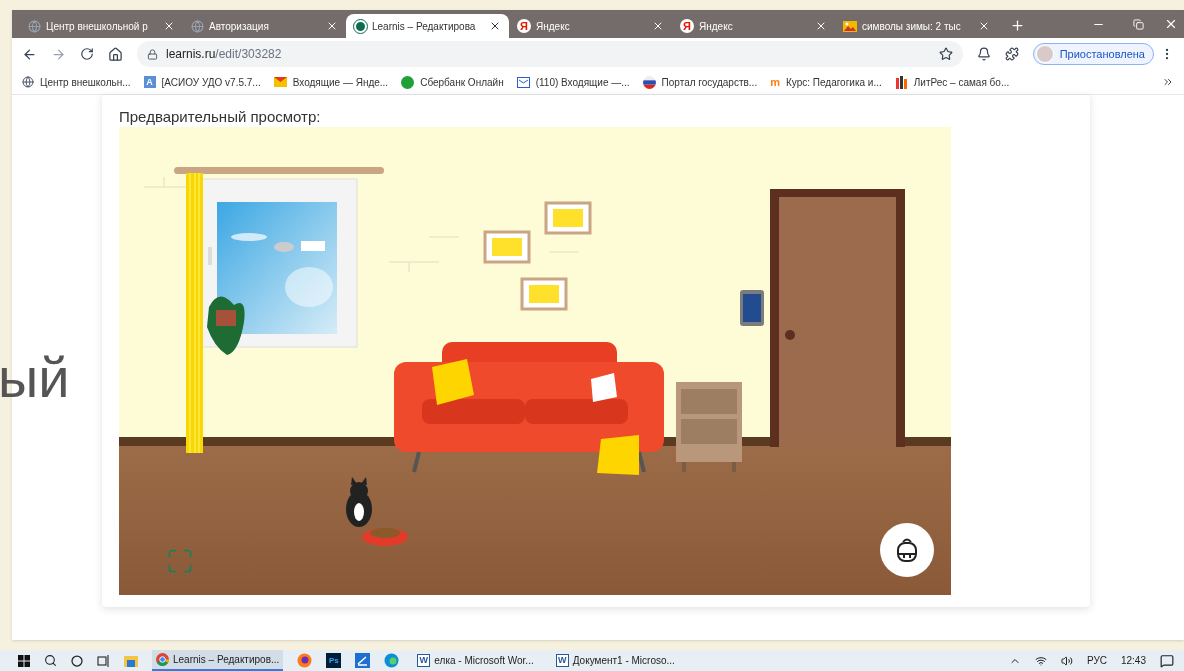 This screenshot has width=1184, height=671. What do you see at coordinates (983, 54) in the screenshot?
I see `bell-icon` at bounding box center [983, 54].